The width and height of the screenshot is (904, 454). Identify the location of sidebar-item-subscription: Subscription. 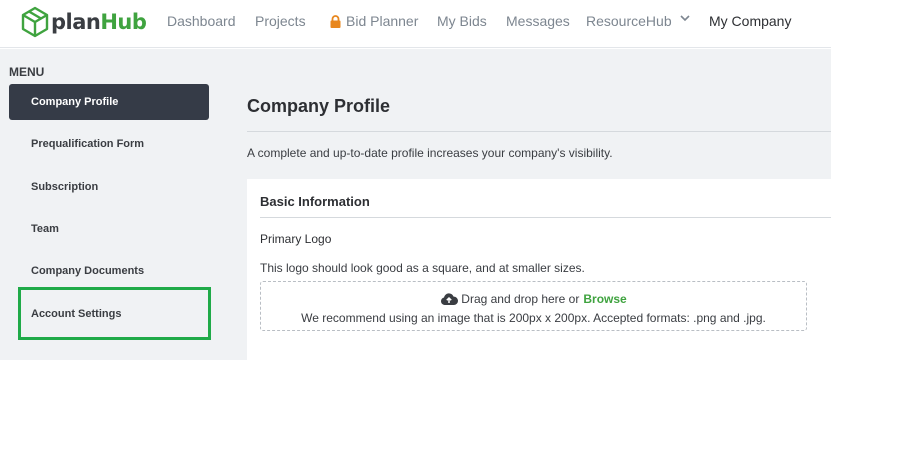
(109, 187).